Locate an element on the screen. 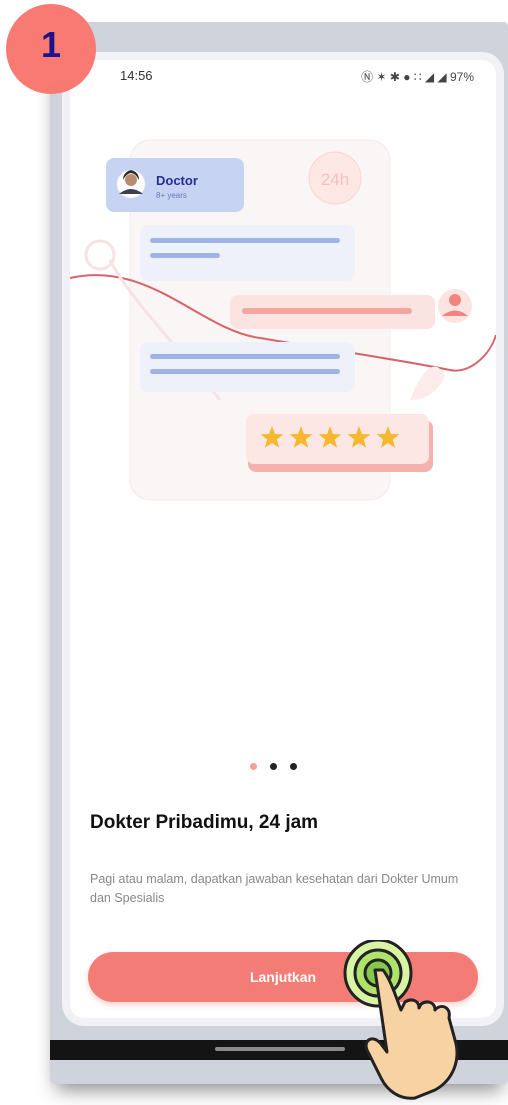 Image resolution: width=508 pixels, height=1105 pixels. home-indicator is located at coordinates (280, 1049).